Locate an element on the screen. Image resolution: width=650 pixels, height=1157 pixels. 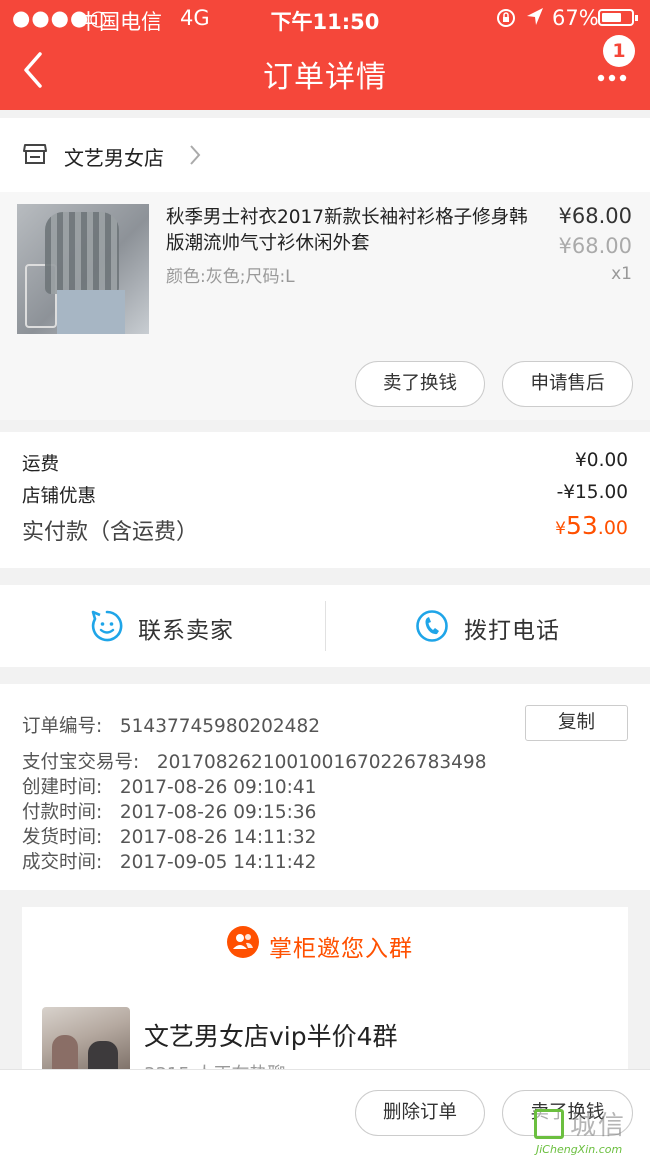
created-time-line: 创建时间: 2017-08-26 09:10:41 is located at coordinates (169, 787).